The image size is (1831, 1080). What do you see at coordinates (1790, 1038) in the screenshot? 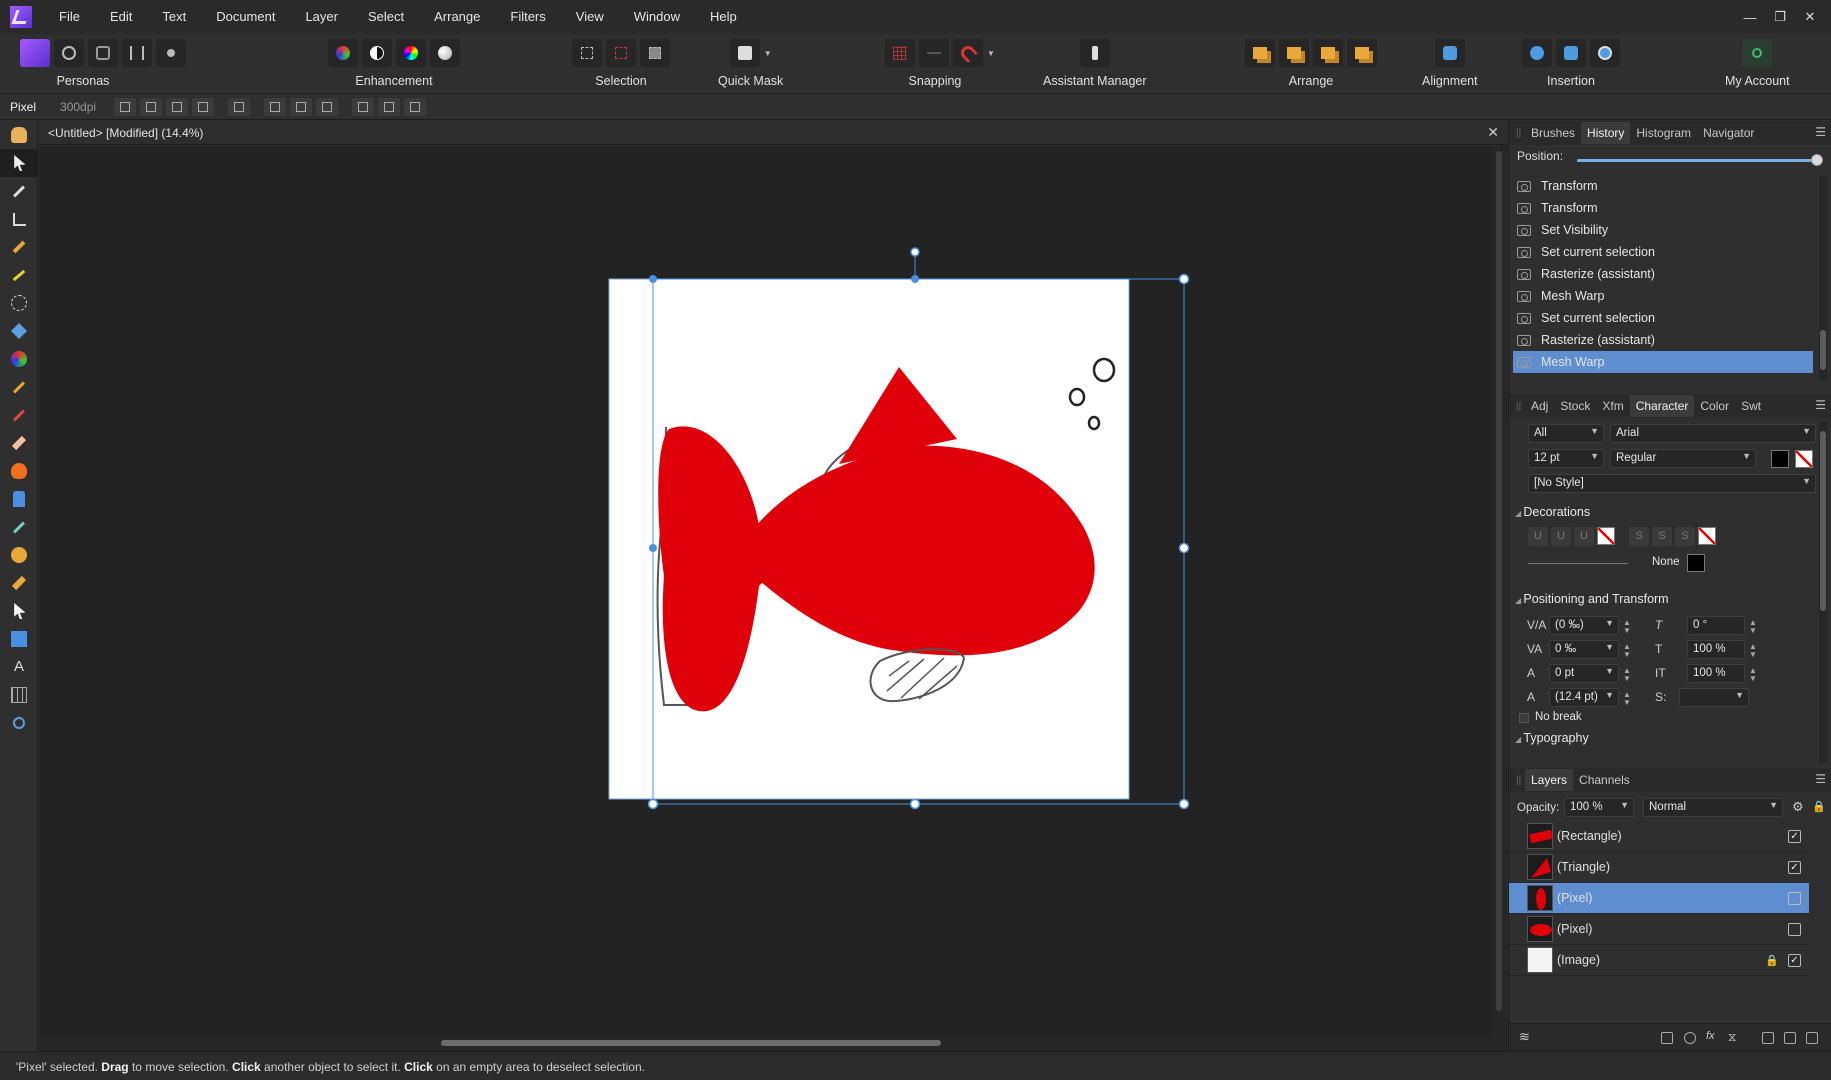
I see `add-pixel-layer-icon` at bounding box center [1790, 1038].